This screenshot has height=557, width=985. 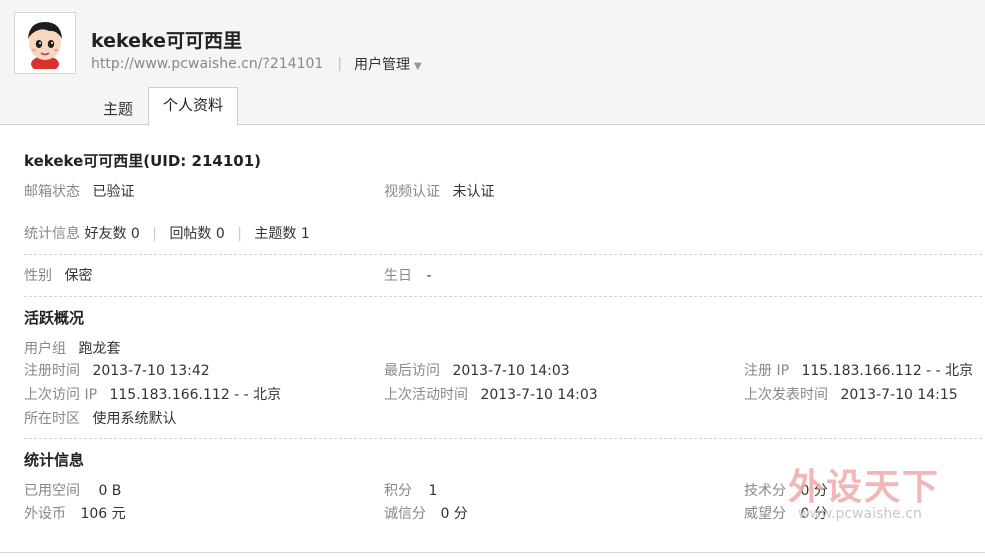 I want to click on last-visit-value: 2013-7-10 14:03, so click(x=511, y=371).